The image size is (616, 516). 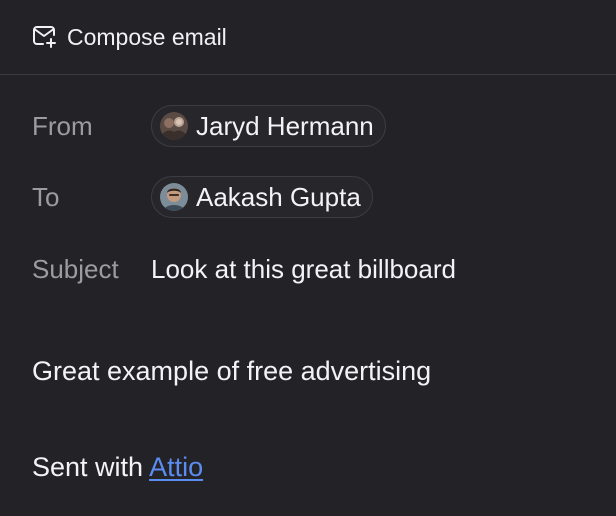 What do you see at coordinates (91, 467) in the screenshot?
I see `signature-prefix: Sent with` at bounding box center [91, 467].